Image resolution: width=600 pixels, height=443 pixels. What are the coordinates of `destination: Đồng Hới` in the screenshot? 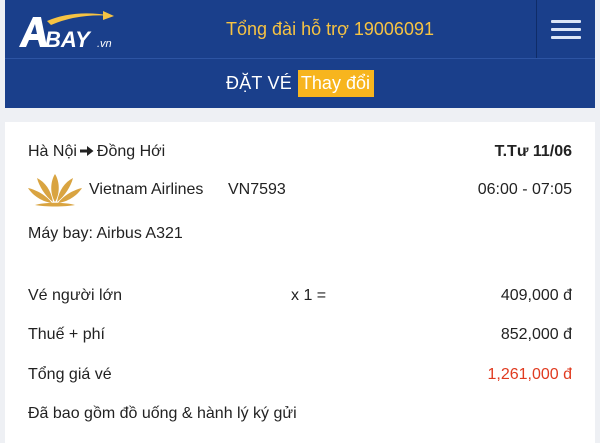 It's located at (131, 151).